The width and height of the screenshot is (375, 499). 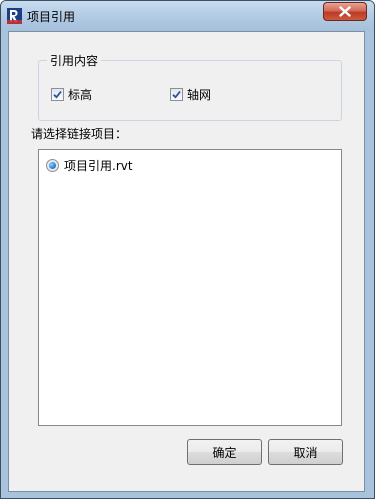 I want to click on ok-button: 确定, so click(x=224, y=452).